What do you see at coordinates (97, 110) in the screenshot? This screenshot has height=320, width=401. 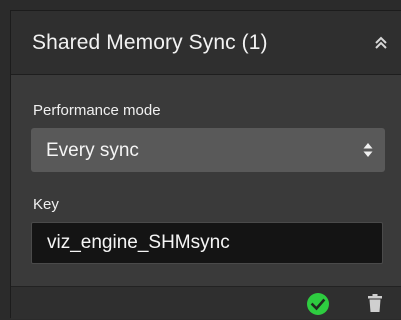 I see `performance-mode-label: Performance mode` at bounding box center [97, 110].